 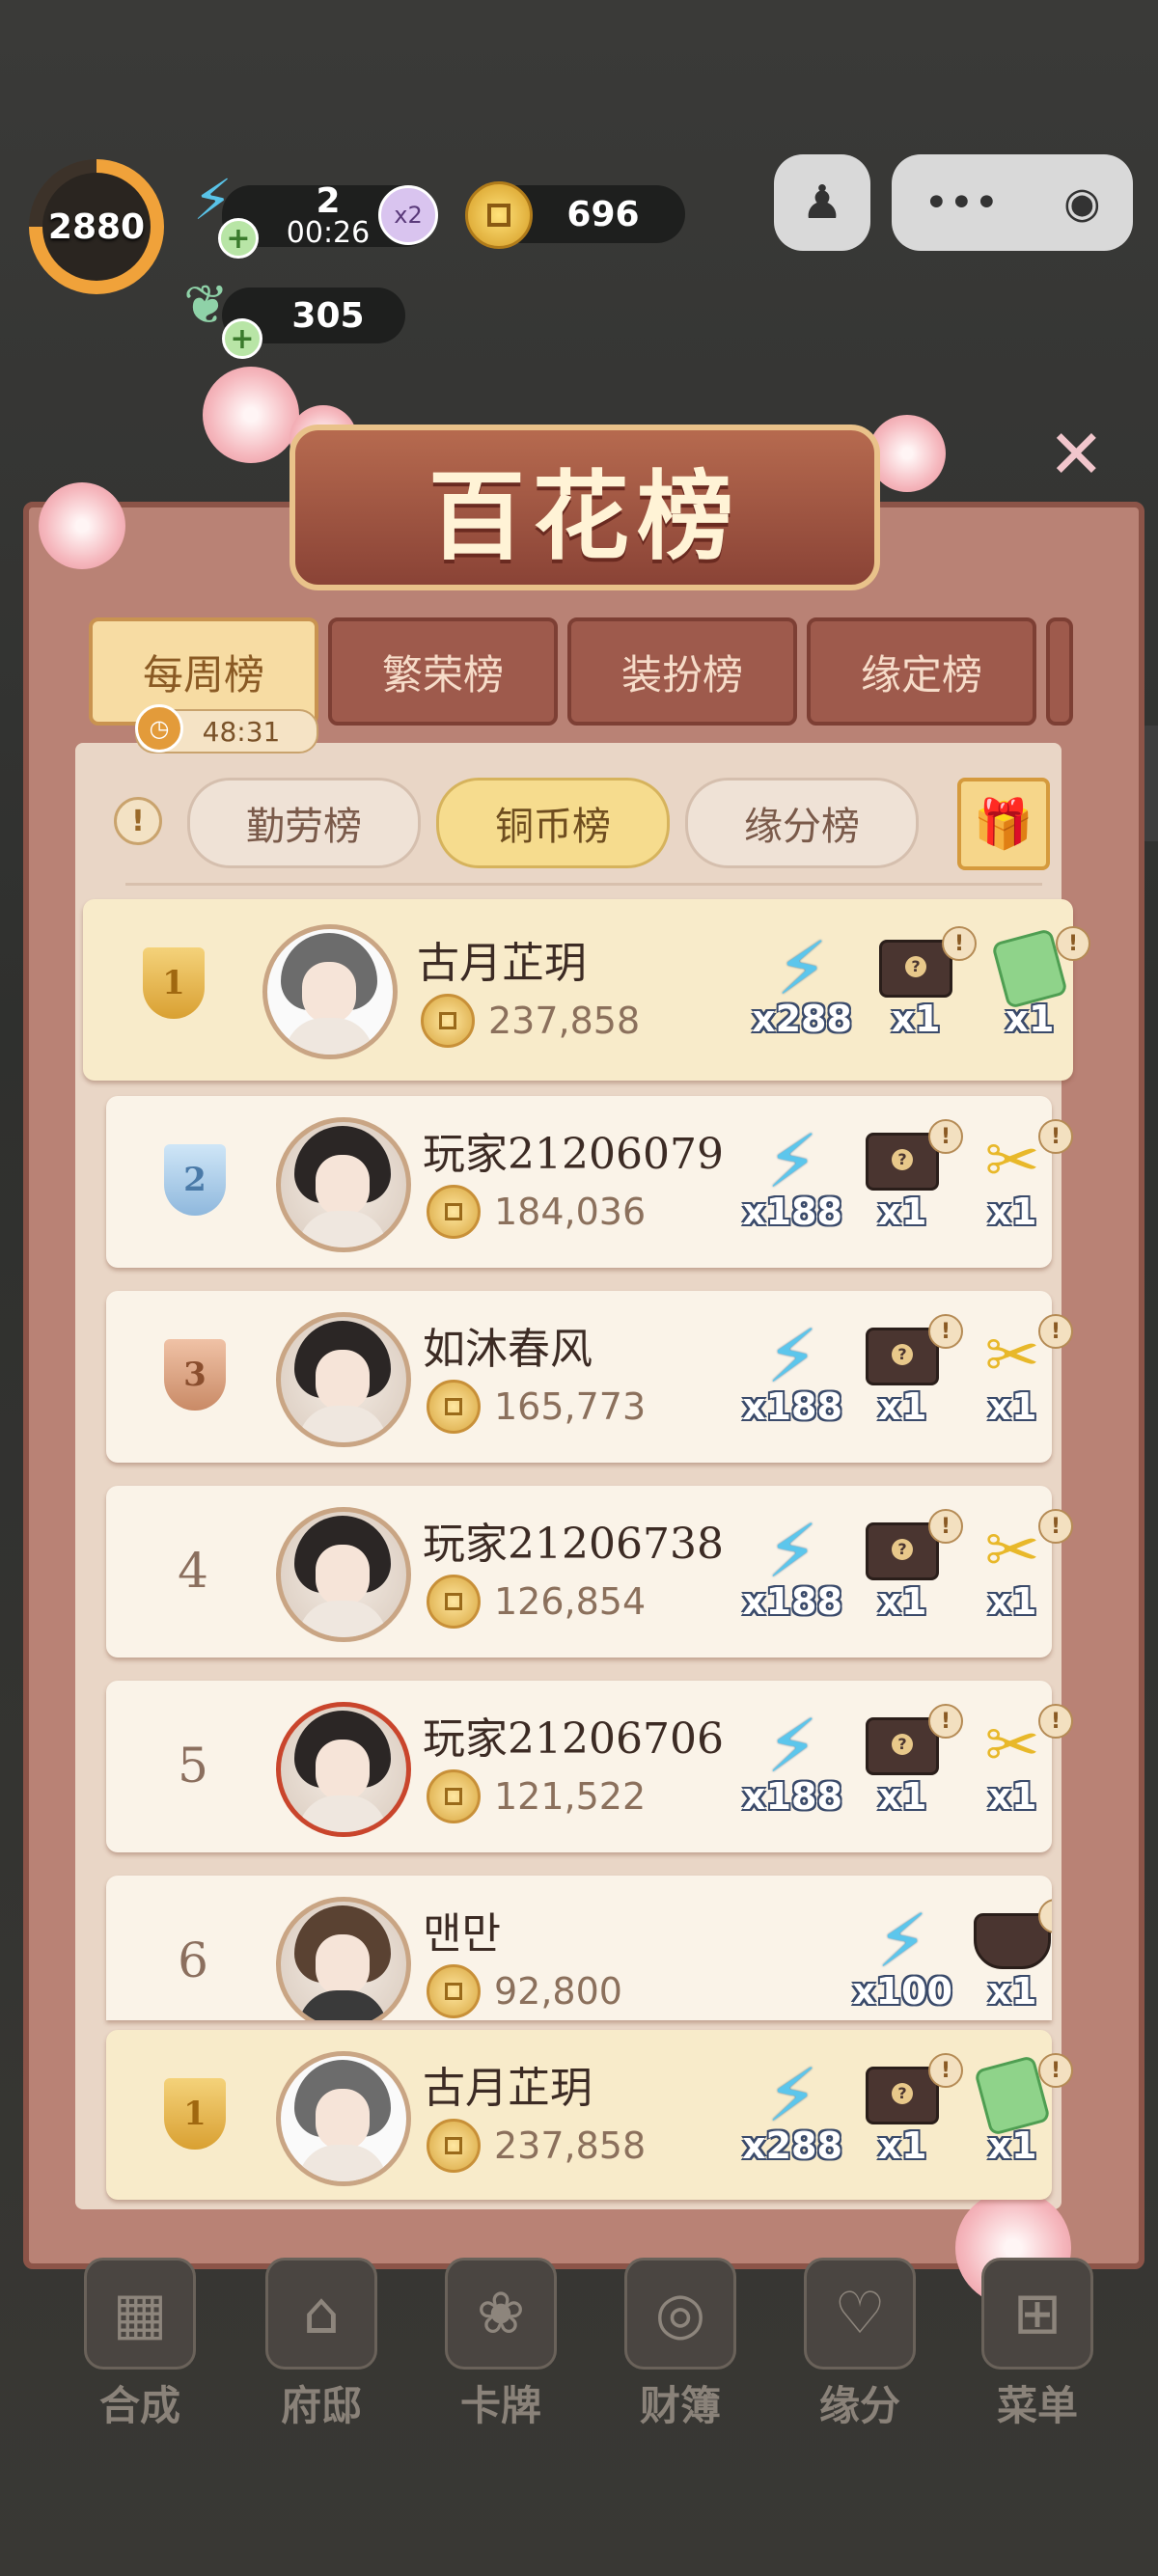 I want to click on energy-plus-button: +, so click(x=238, y=238).